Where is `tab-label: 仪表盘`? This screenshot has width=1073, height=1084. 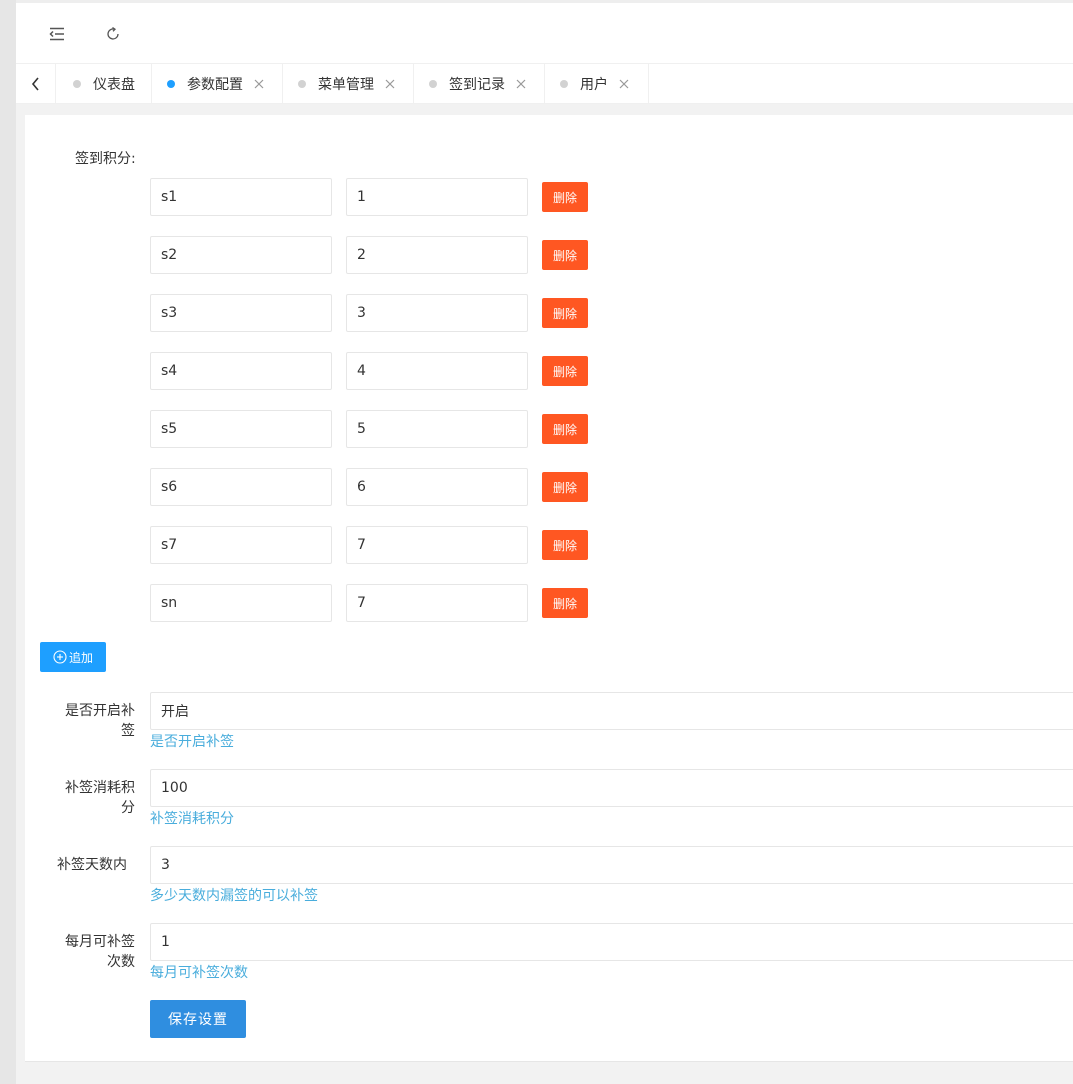 tab-label: 仪表盘 is located at coordinates (114, 85).